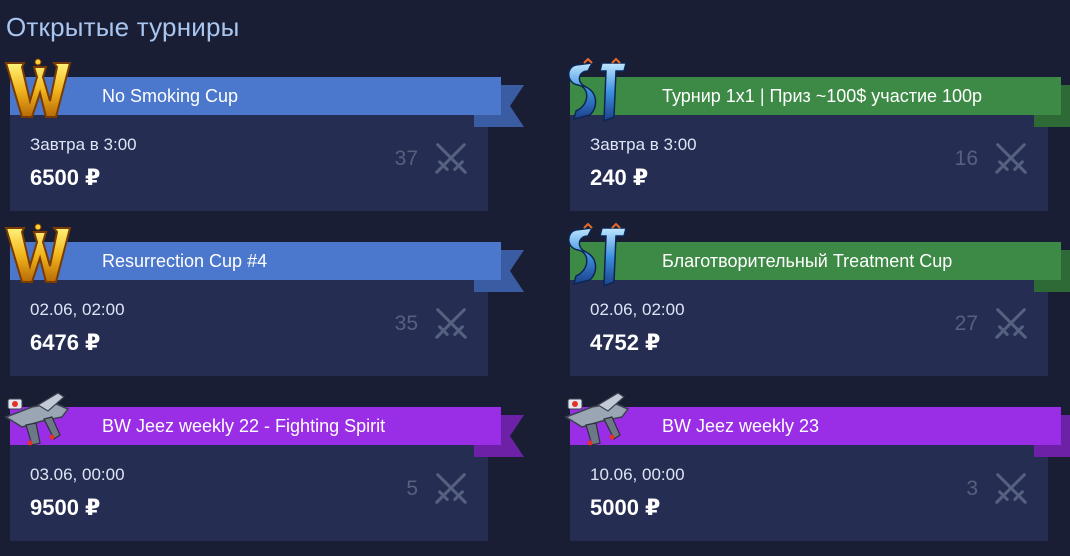  Describe the element at coordinates (249, 163) in the screenshot. I see `card-body: Завтра в 3:00 6500 ₽ 37` at that location.